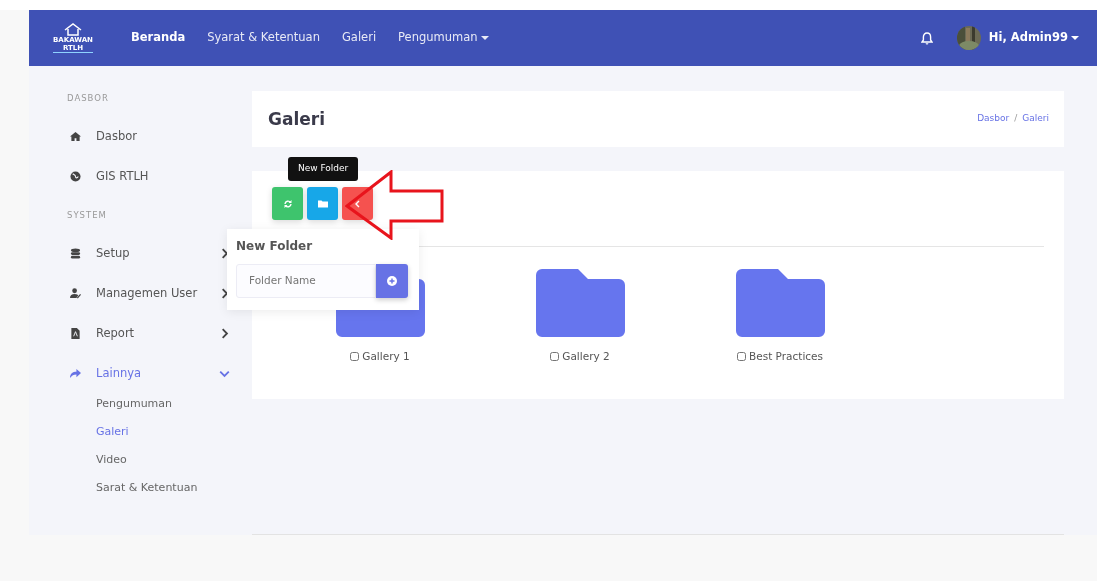  What do you see at coordinates (147, 293) in the screenshot?
I see `sidebar-item-label: Managemen User` at bounding box center [147, 293].